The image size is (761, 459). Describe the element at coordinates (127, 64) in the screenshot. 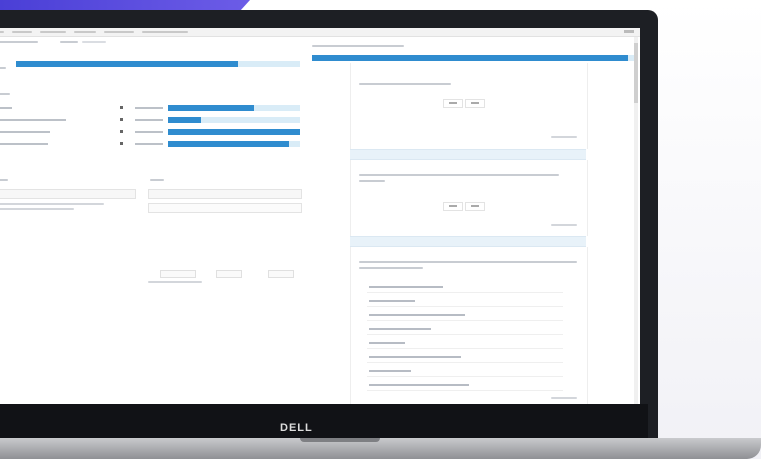

I see `overall-progress-fill` at that location.